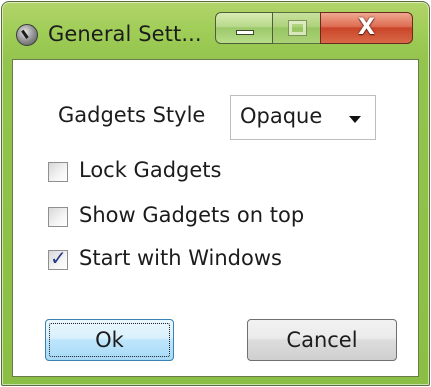  What do you see at coordinates (192, 215) in the screenshot?
I see `show-on-top-label: Show Gadgets on top` at bounding box center [192, 215].